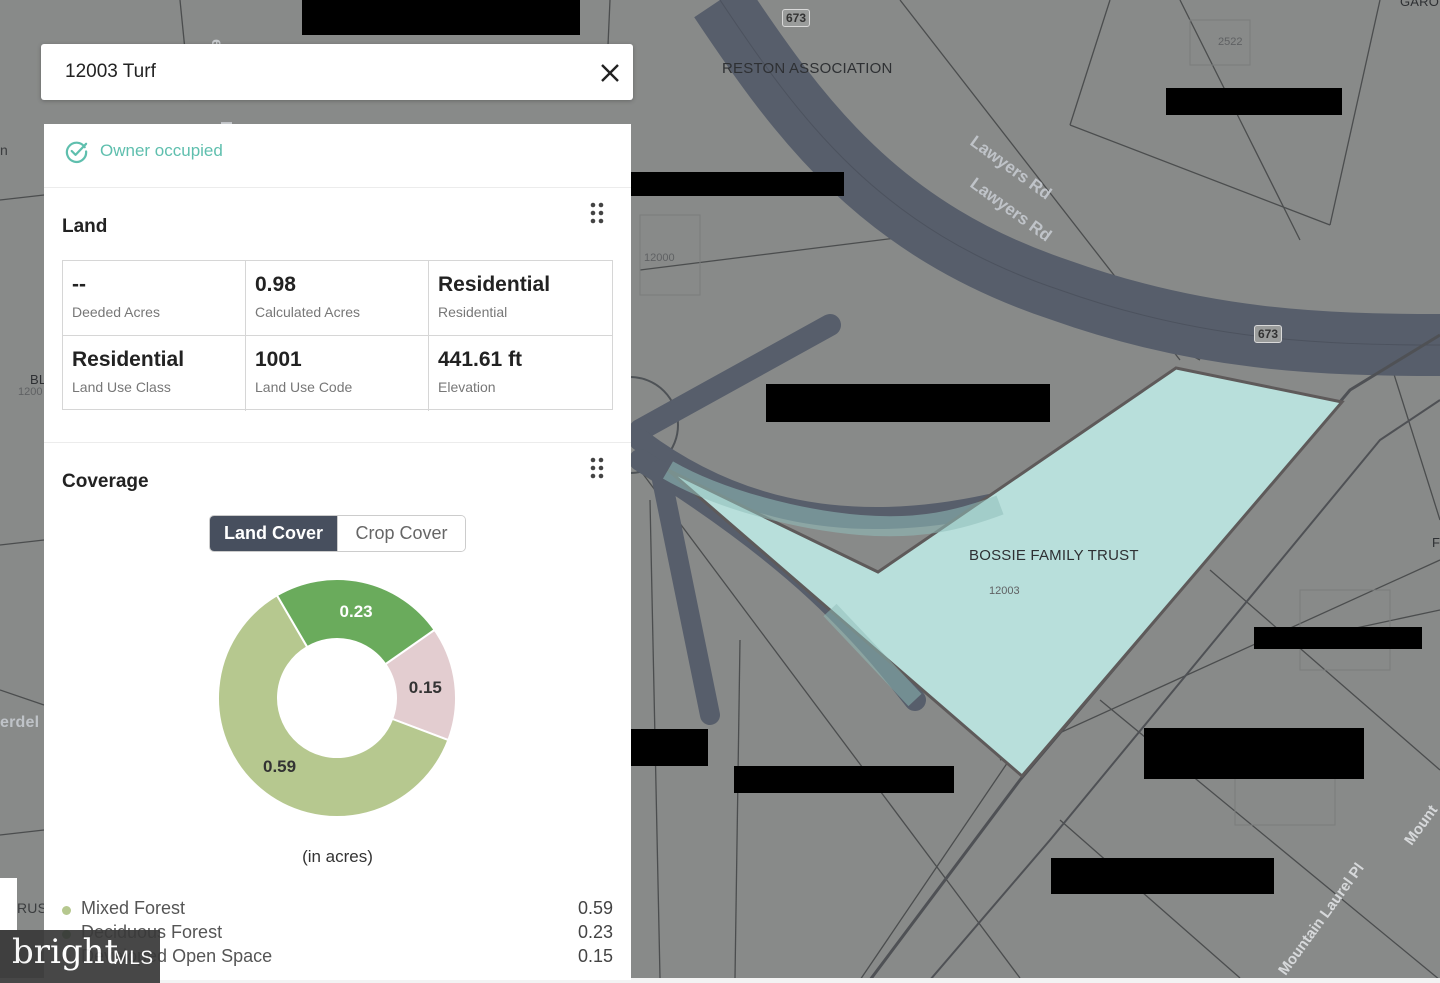 The image size is (1440, 983). Describe the element at coordinates (275, 284) in the screenshot. I see `land-cell-value: 0.98` at that location.